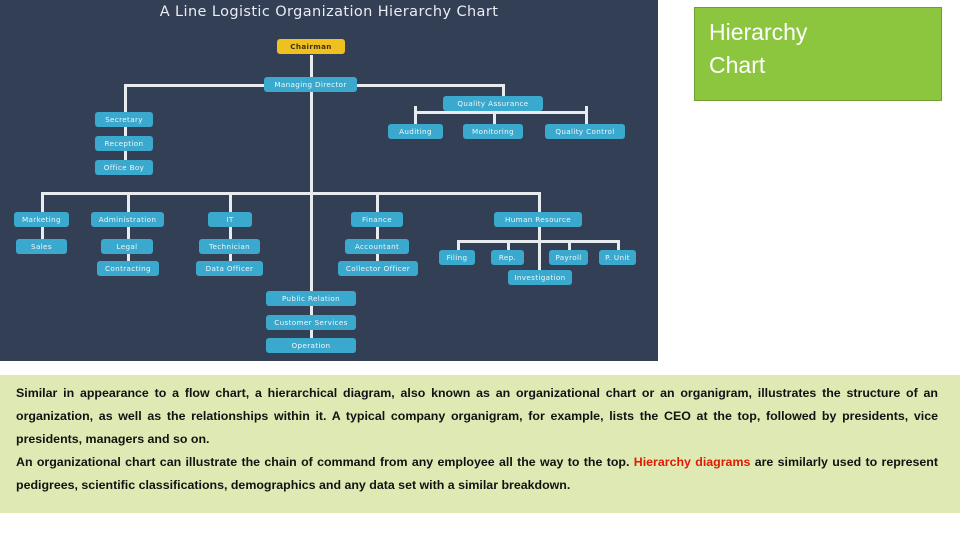  I want to click on node-sales: Sales, so click(41, 246).